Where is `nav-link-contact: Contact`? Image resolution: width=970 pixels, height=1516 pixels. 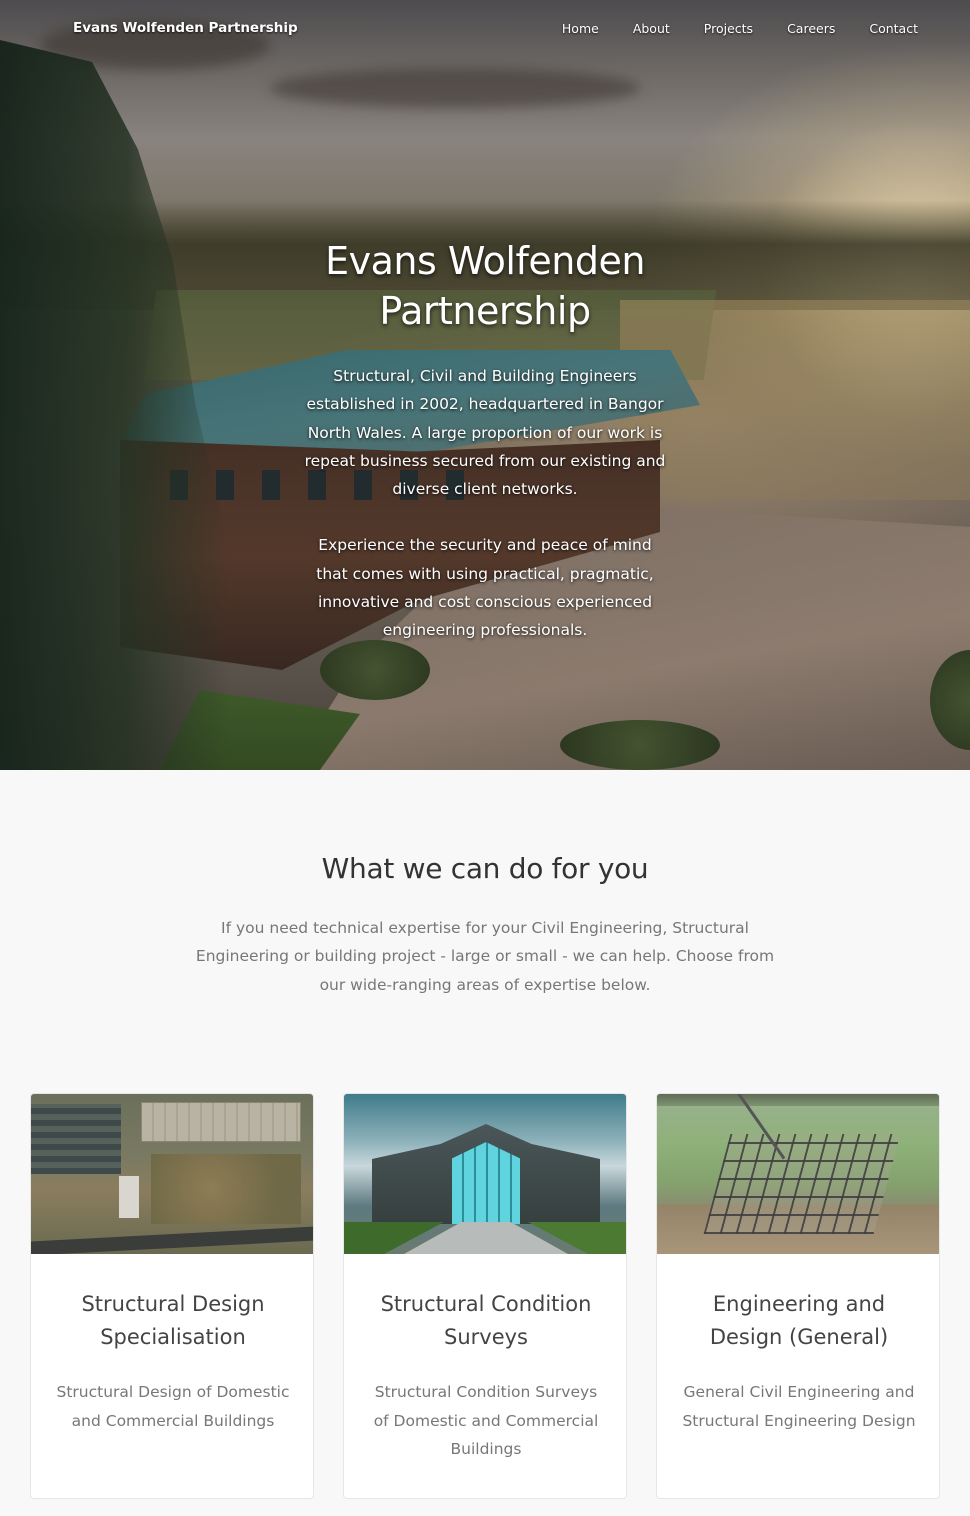 nav-link-contact: Contact is located at coordinates (893, 28).